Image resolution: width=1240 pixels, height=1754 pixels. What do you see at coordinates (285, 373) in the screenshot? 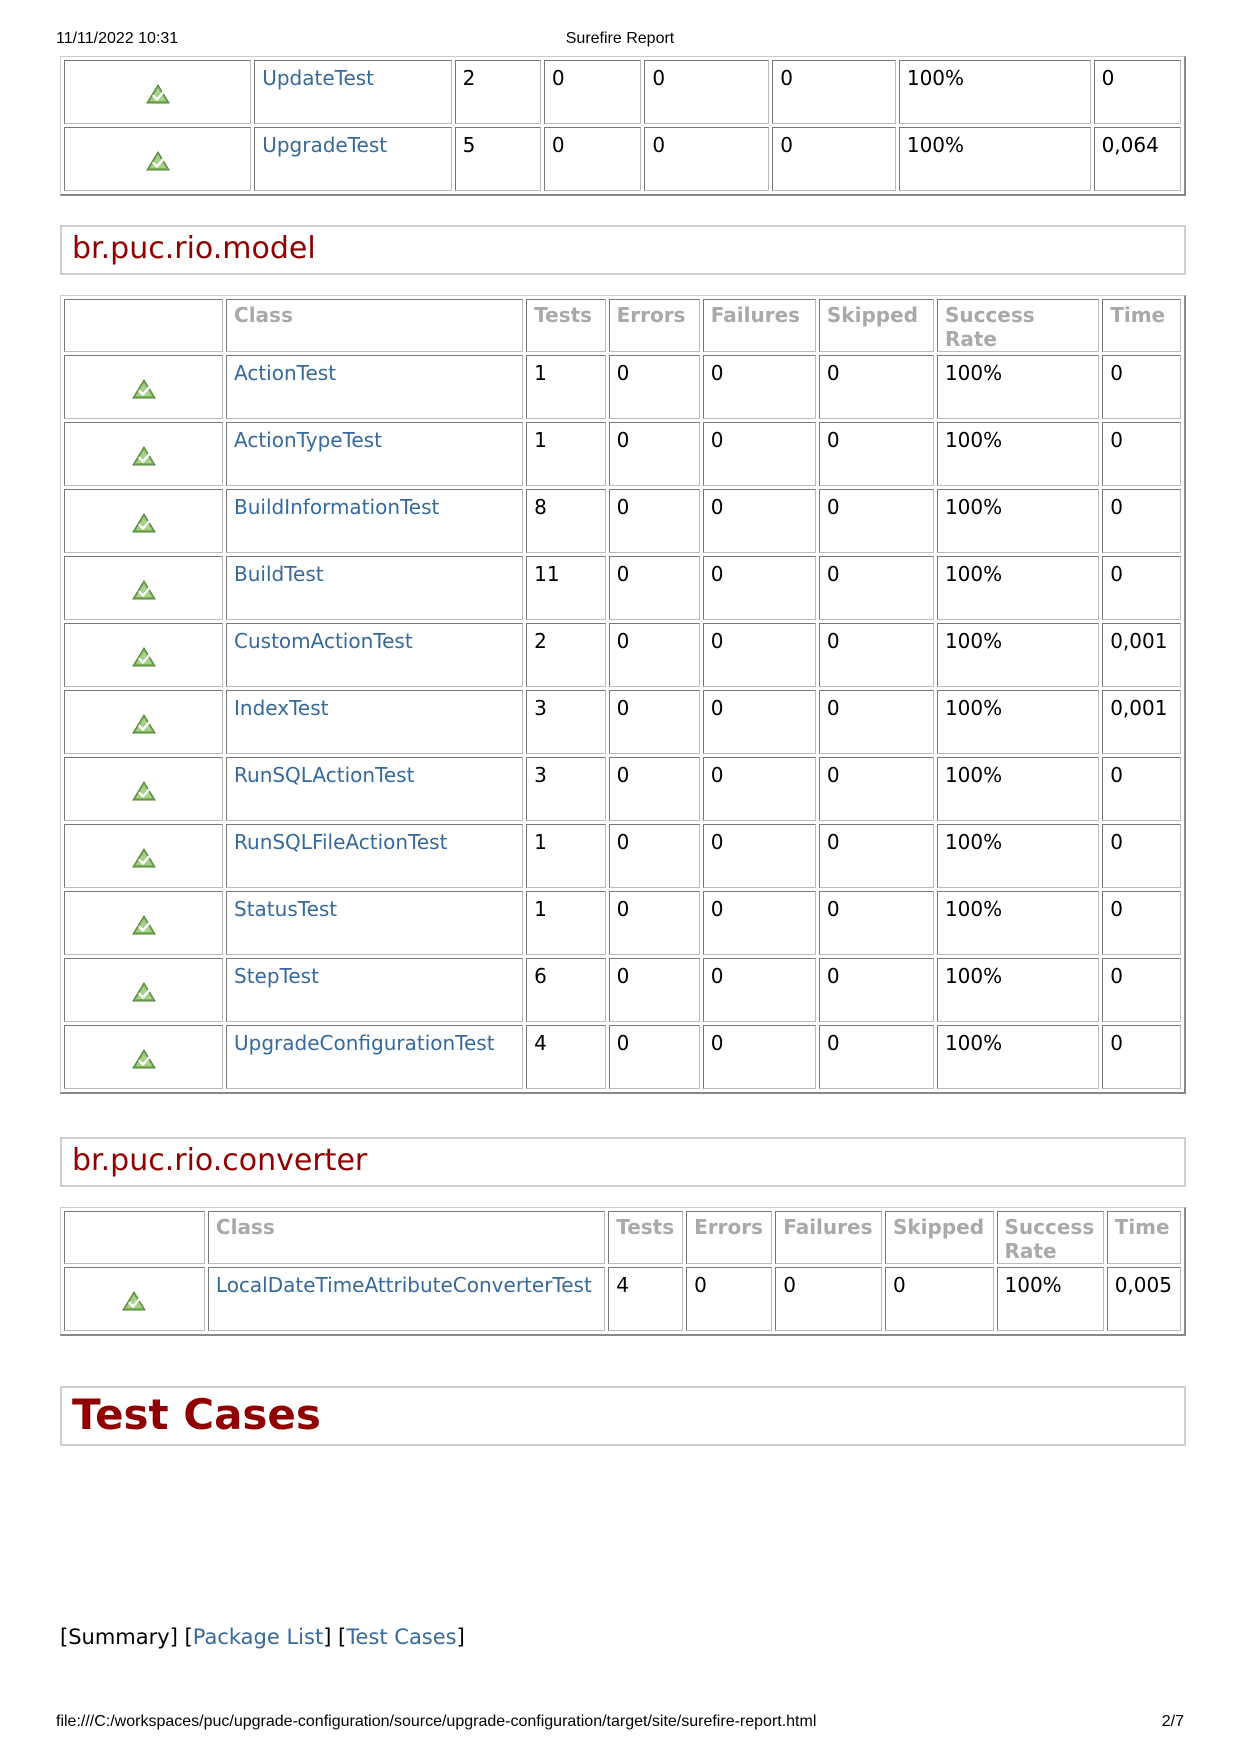
I see `class-link: ActionTest` at bounding box center [285, 373].